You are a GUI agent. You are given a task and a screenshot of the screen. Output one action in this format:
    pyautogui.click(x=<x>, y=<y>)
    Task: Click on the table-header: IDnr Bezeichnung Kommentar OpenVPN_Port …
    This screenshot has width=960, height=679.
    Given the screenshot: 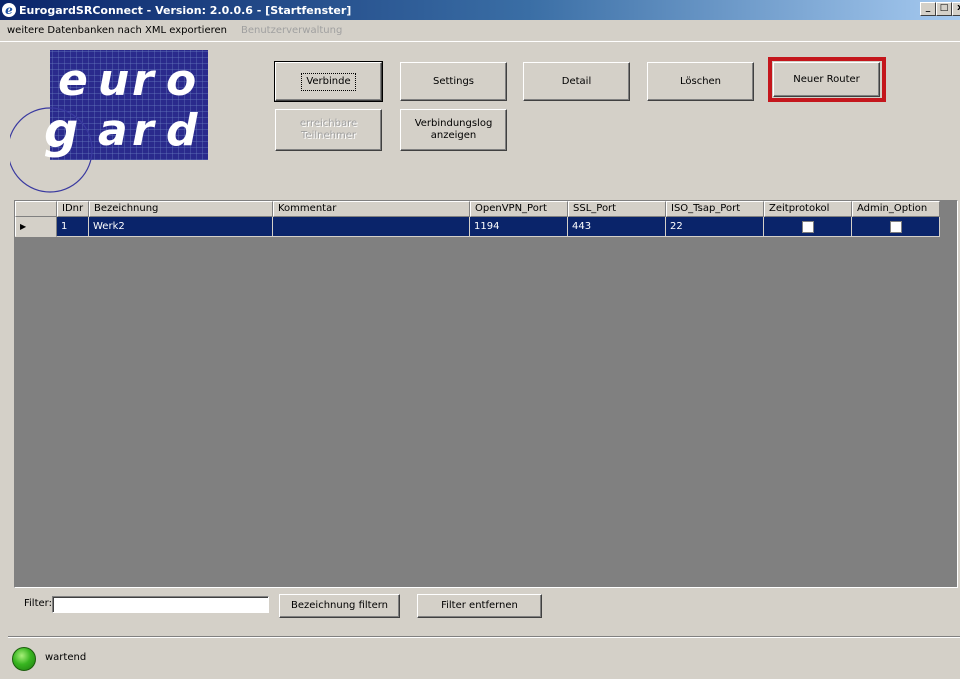 What is the action you would take?
    pyautogui.click(x=477, y=209)
    